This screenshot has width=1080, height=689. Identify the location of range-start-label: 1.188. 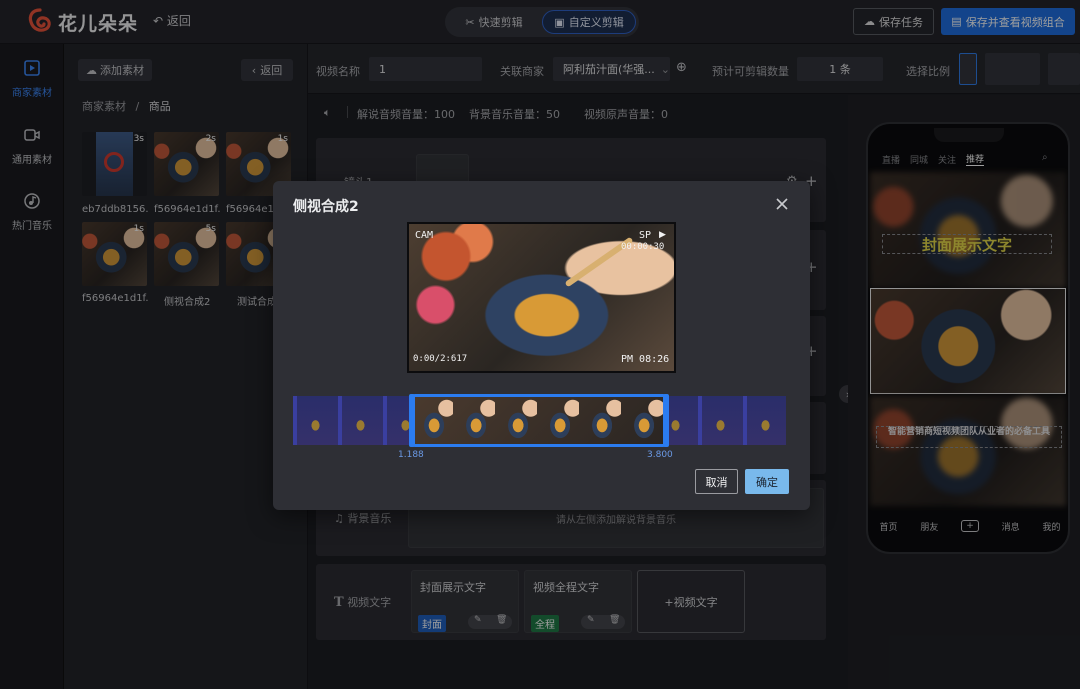
(411, 455).